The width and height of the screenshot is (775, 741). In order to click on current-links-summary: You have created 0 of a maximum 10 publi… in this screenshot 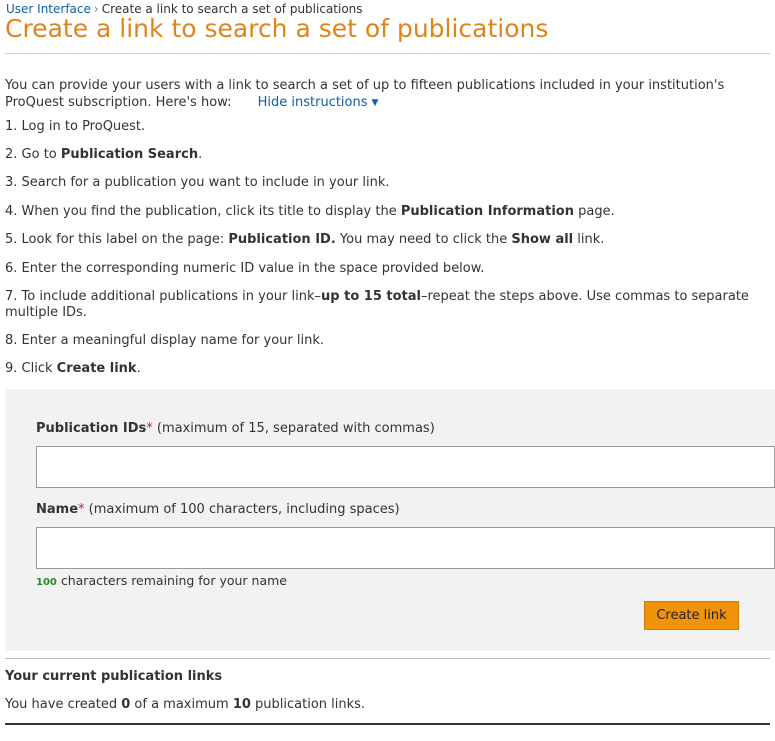, I will do `click(185, 704)`.